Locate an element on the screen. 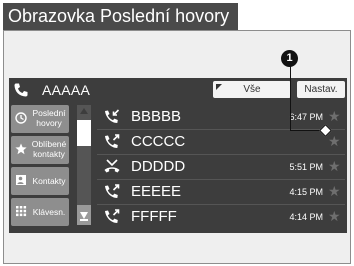 Image resolution: width=354 pixels, height=266 pixels. caller-name: BBBBB is located at coordinates (156, 116).